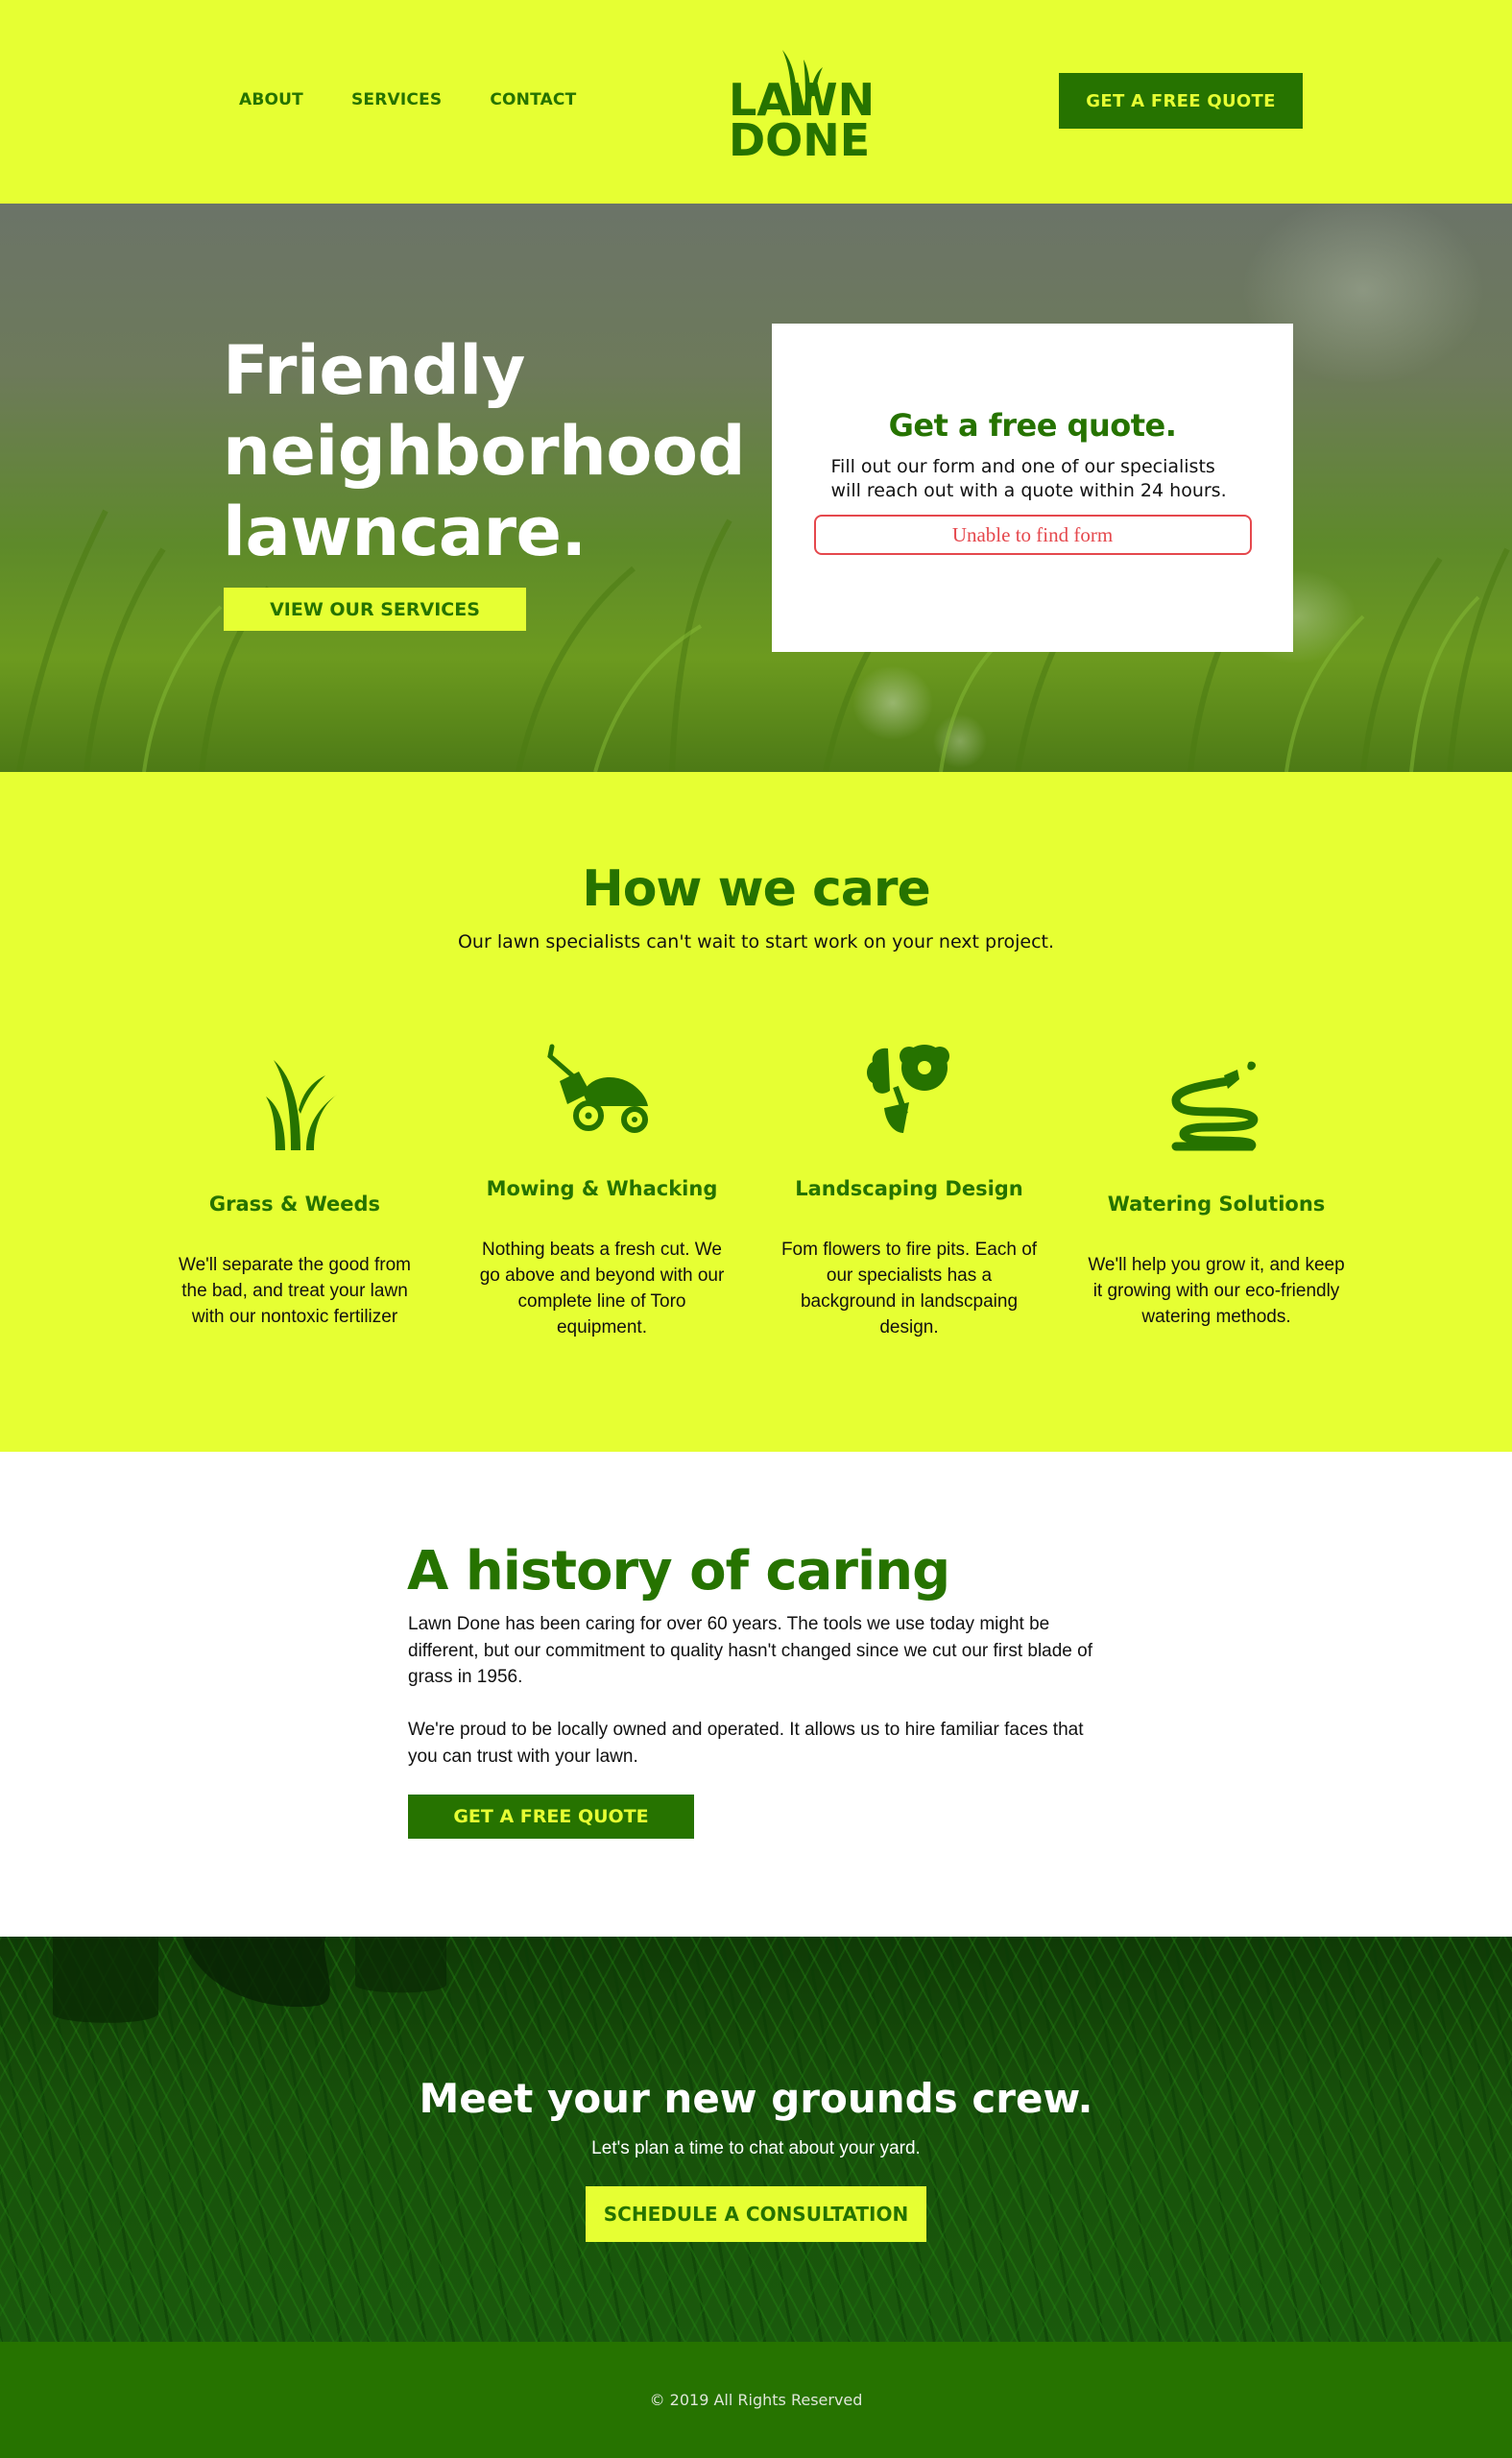  I want to click on site-logo: LAWN DONE, so click(803, 106).